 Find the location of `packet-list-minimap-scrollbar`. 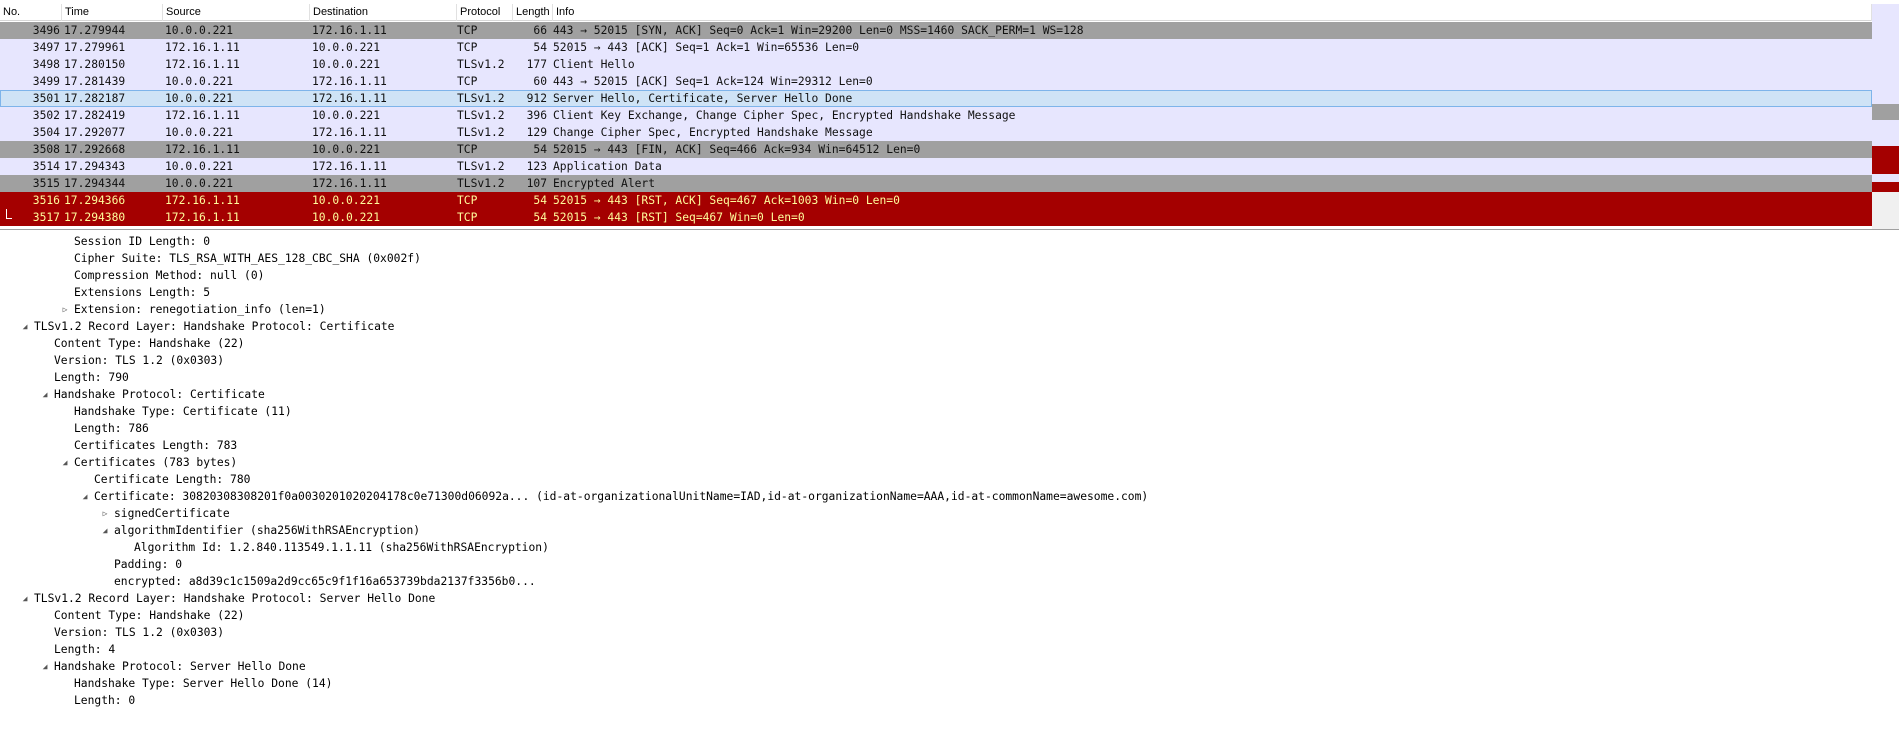

packet-list-minimap-scrollbar is located at coordinates (1885, 116).